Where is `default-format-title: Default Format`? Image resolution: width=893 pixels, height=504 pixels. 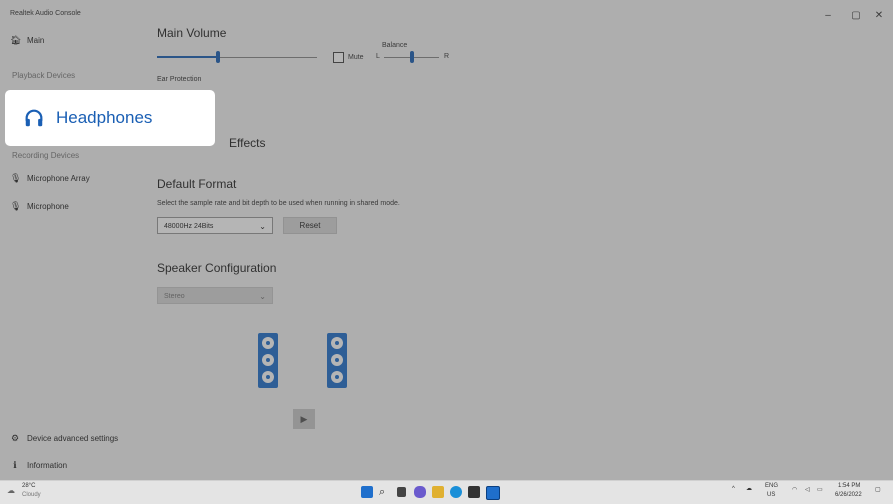
default-format-title: Default Format is located at coordinates (197, 184).